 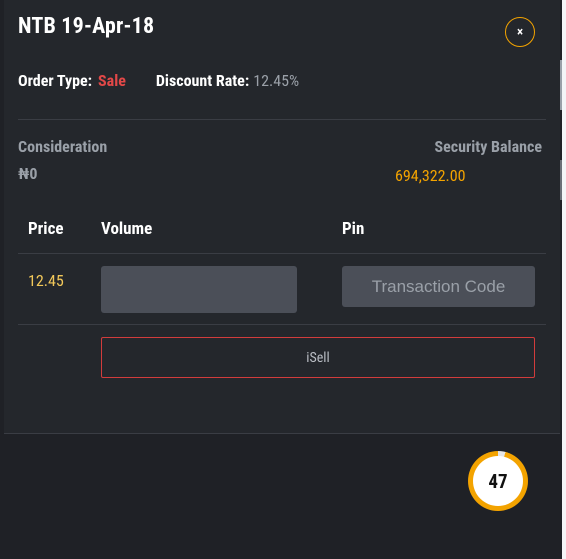 What do you see at coordinates (86, 26) in the screenshot?
I see `dialog-title: NTB 19-Apr-18` at bounding box center [86, 26].